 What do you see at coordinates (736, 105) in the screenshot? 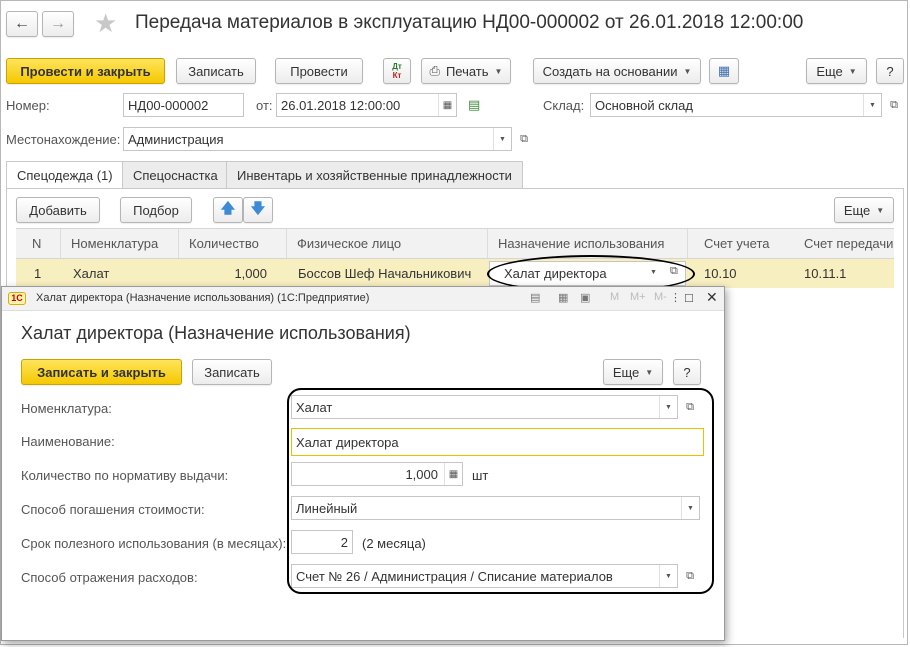
I see `warehouse-field: Основной склад ▼` at bounding box center [736, 105].